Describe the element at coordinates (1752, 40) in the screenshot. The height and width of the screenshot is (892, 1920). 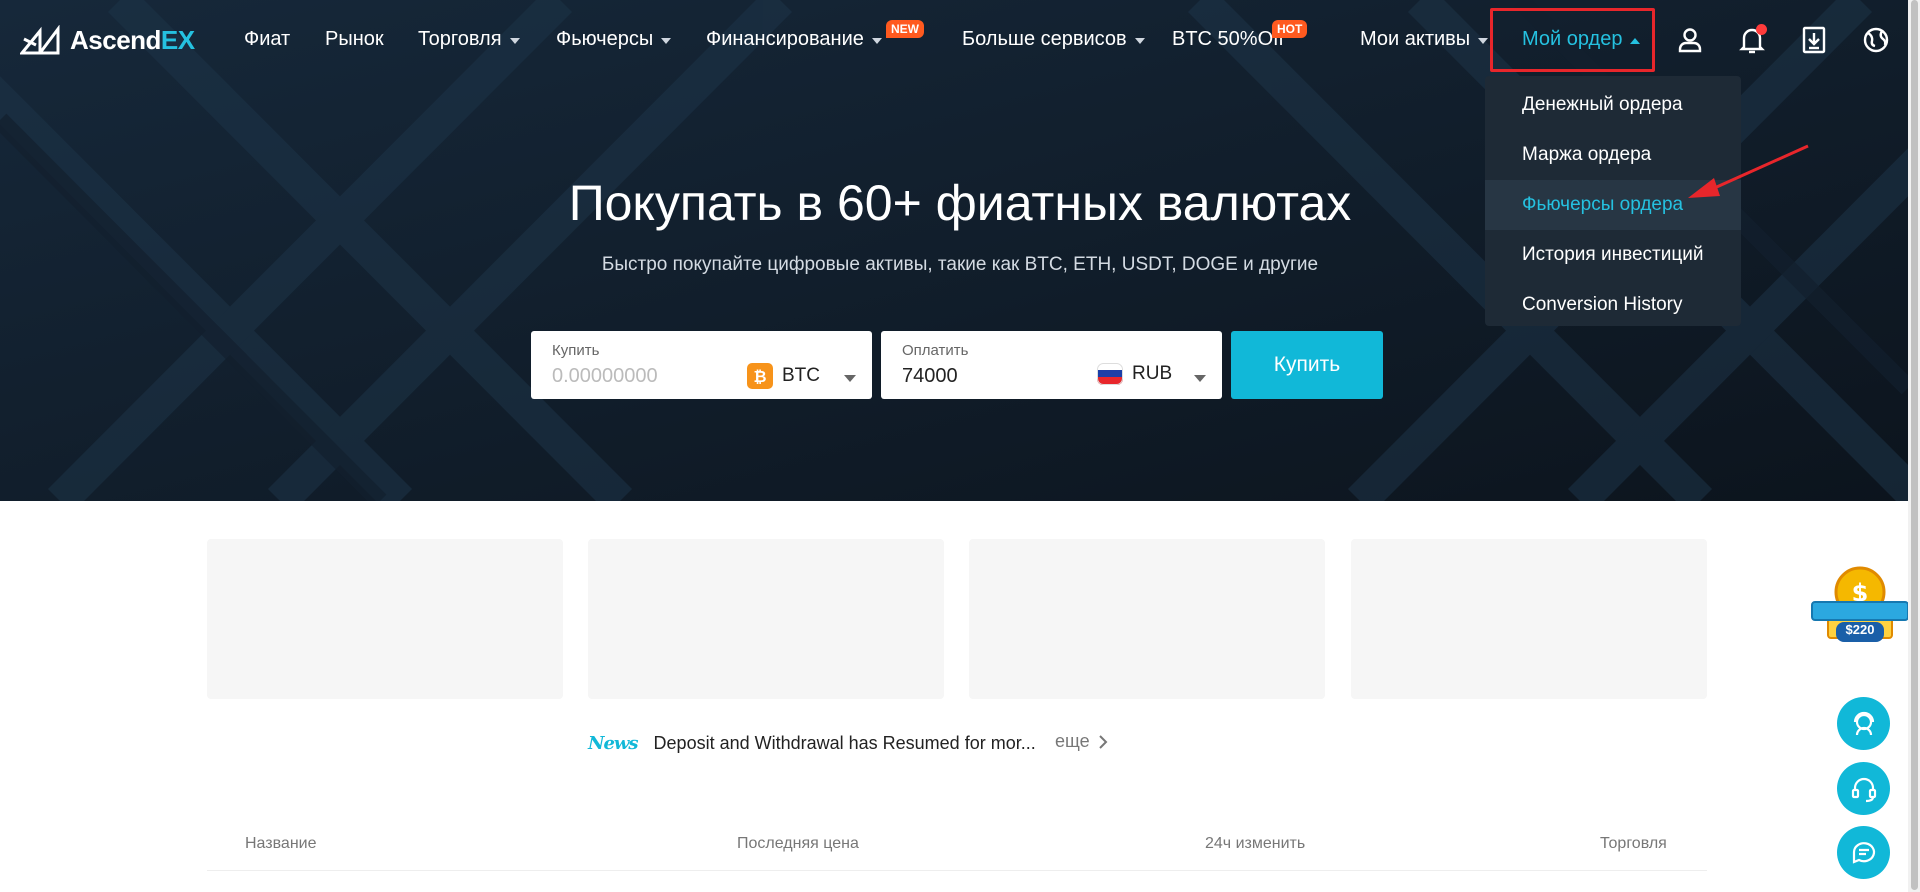
I see `bell-icon` at that location.